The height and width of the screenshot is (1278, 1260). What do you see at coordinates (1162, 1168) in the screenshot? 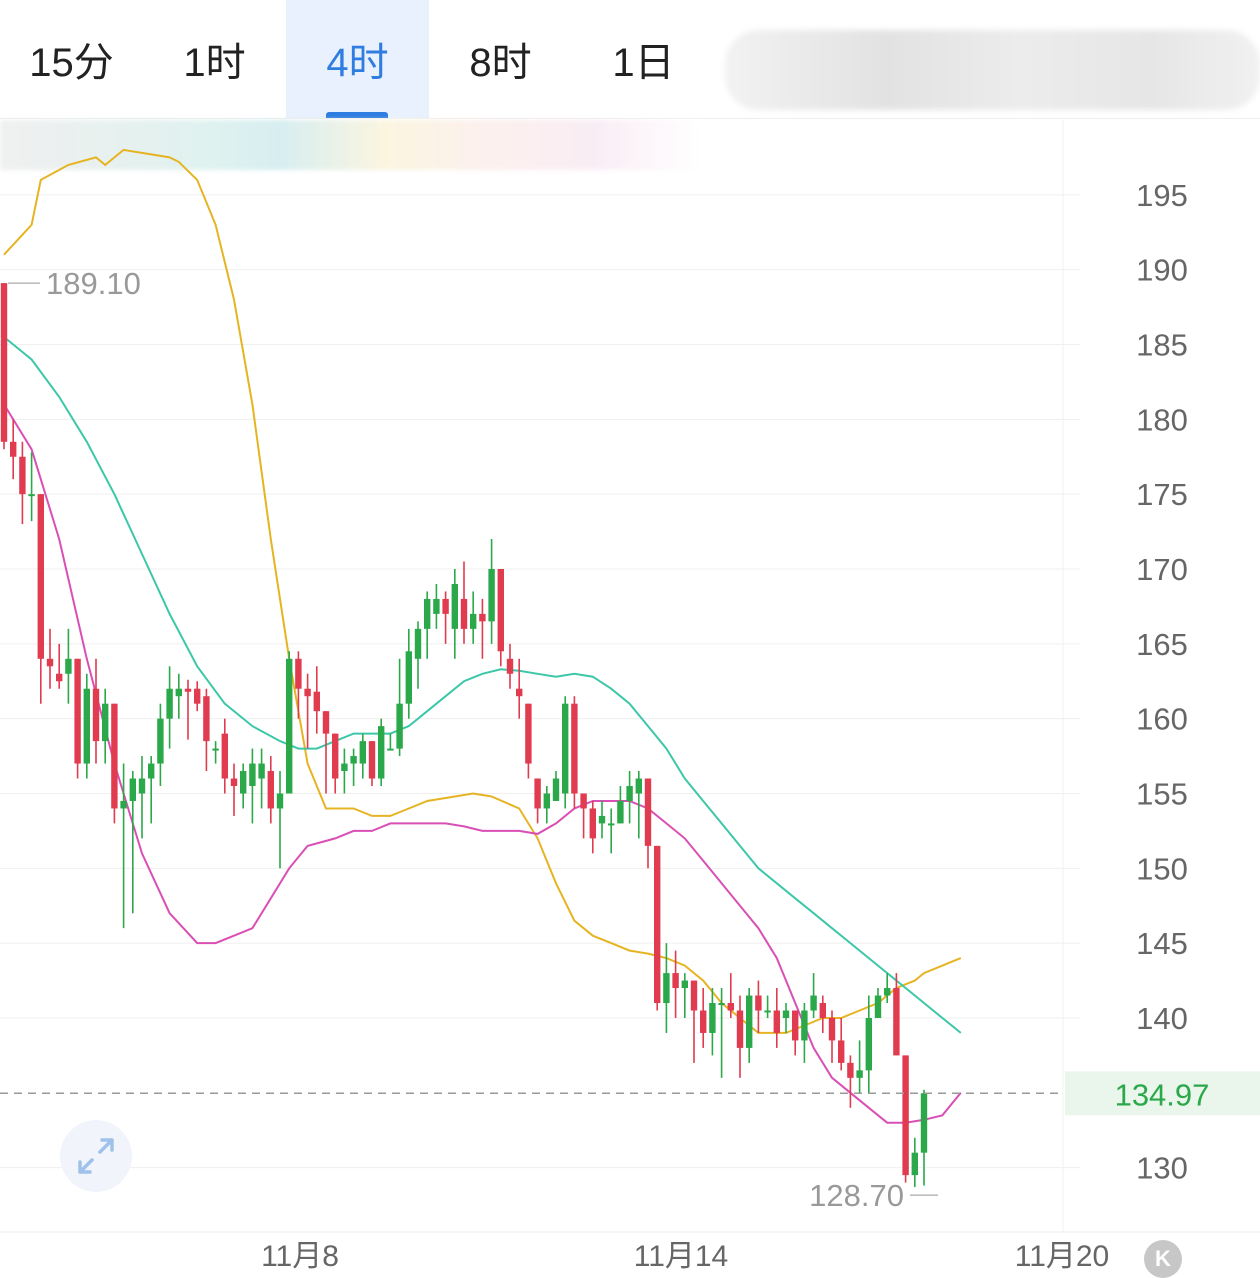
I see `y-tick-label: 130` at bounding box center [1162, 1168].